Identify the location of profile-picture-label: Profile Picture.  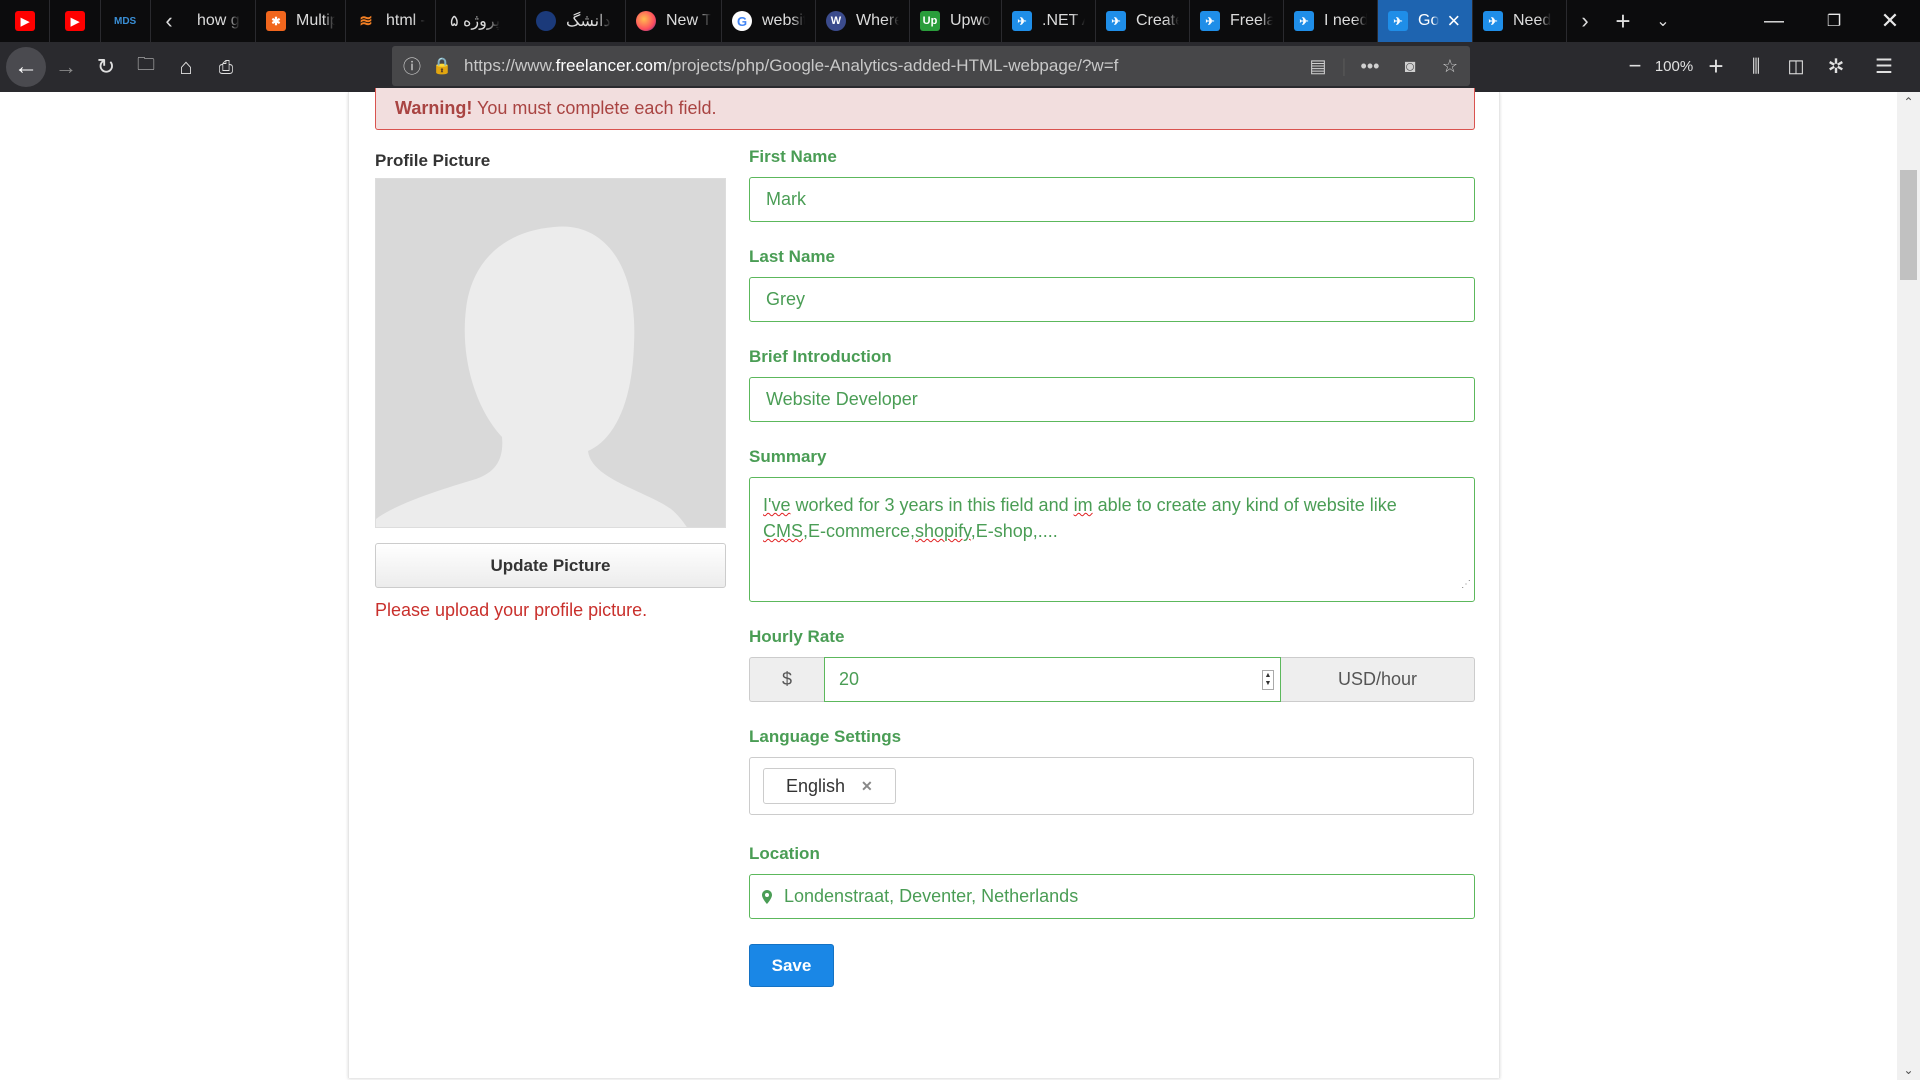
(433, 160).